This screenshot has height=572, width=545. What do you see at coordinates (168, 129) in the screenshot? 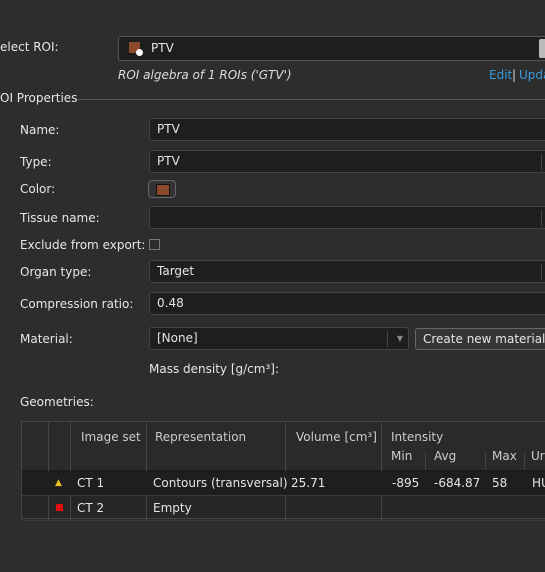
I see `name-value: PTV` at bounding box center [168, 129].